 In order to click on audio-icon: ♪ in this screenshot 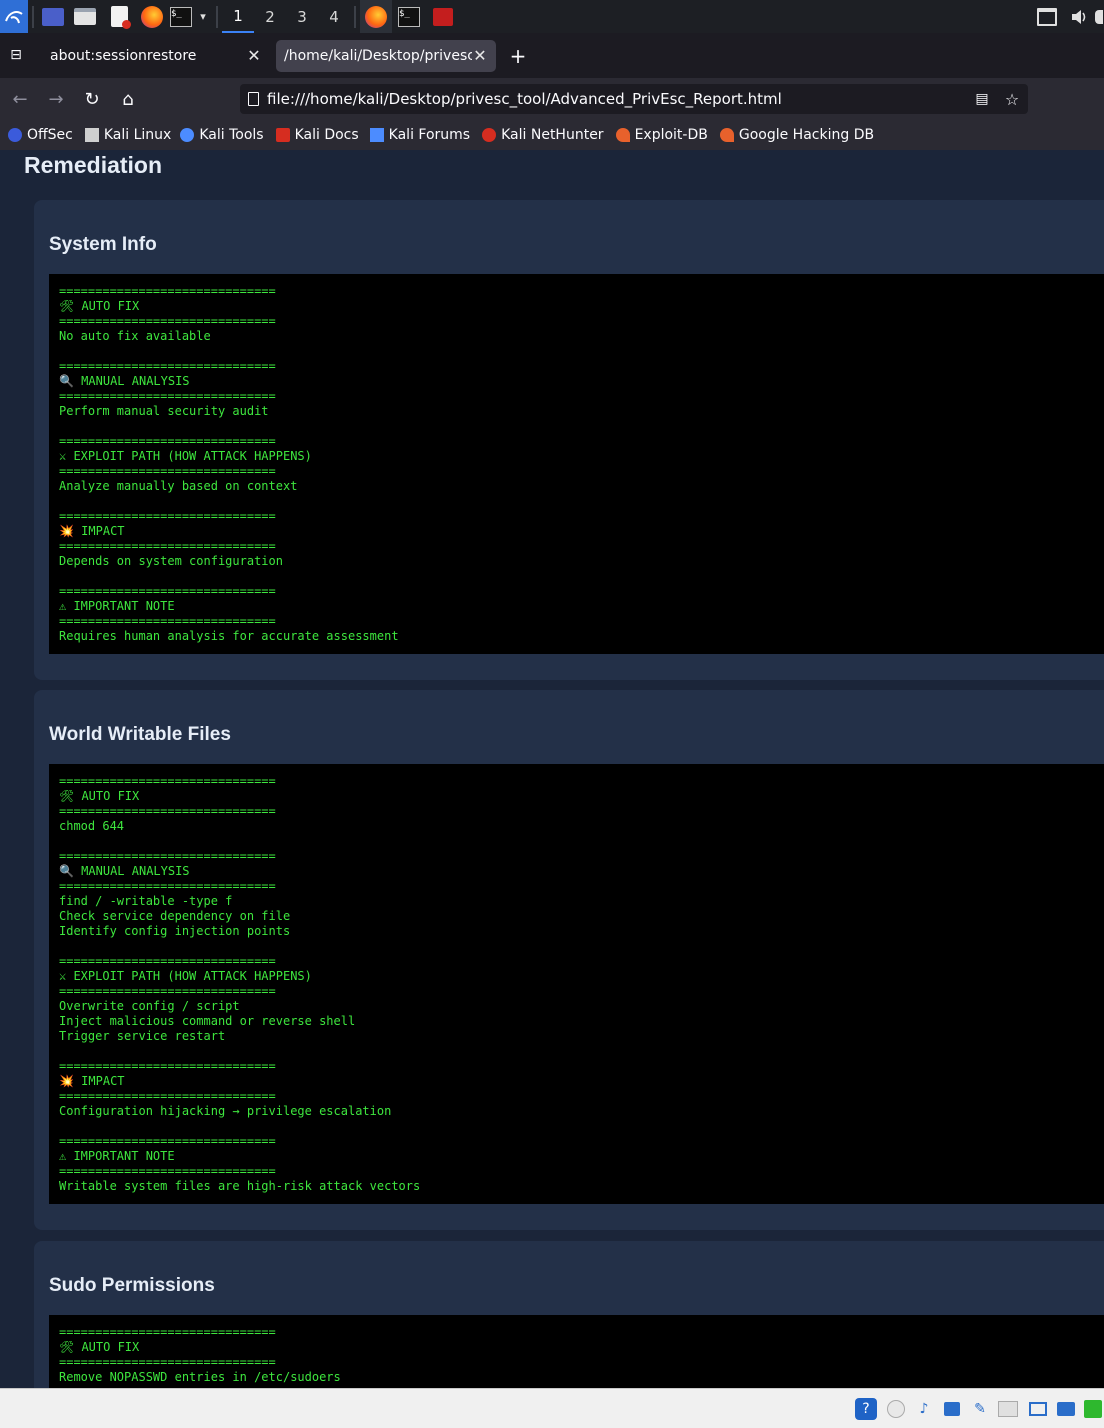, I will do `click(924, 1409)`.